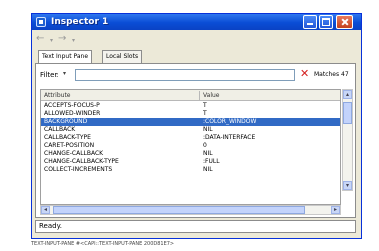 Image resolution: width=379 pixels, height=251 pixels. What do you see at coordinates (230, 121) in the screenshot?
I see `value-cell: :COLOR_WINDOW` at bounding box center [230, 121].